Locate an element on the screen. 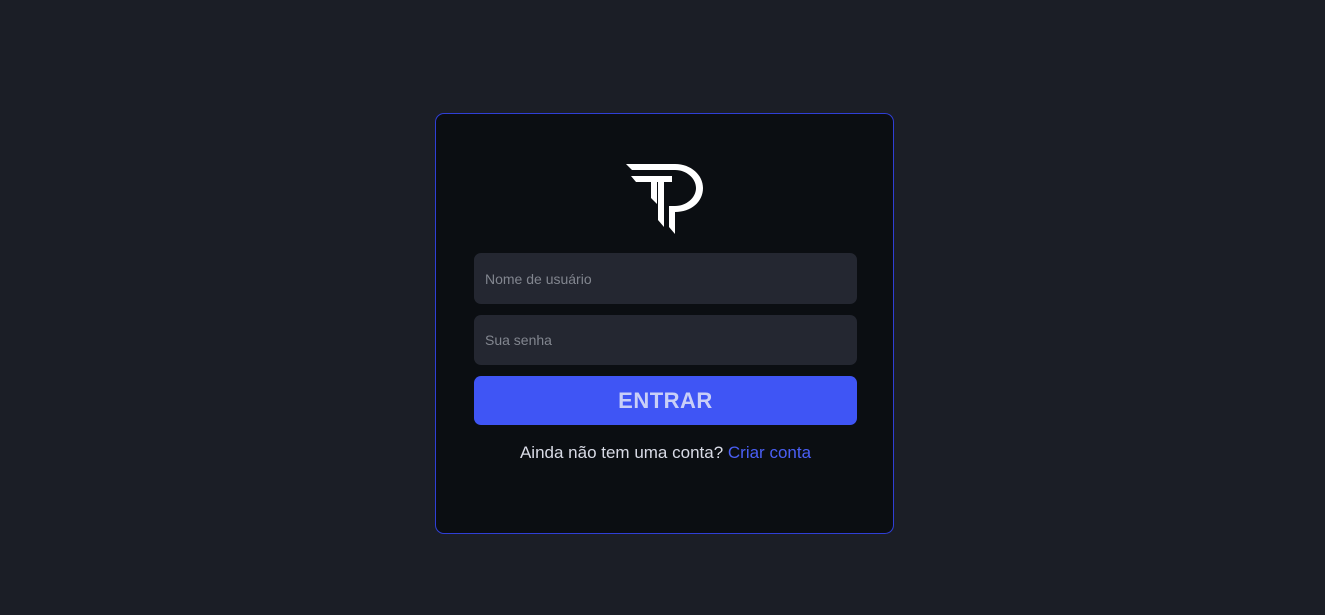 Image resolution: width=1325 pixels, height=615 pixels. login-button: ENTRAR is located at coordinates (665, 400).